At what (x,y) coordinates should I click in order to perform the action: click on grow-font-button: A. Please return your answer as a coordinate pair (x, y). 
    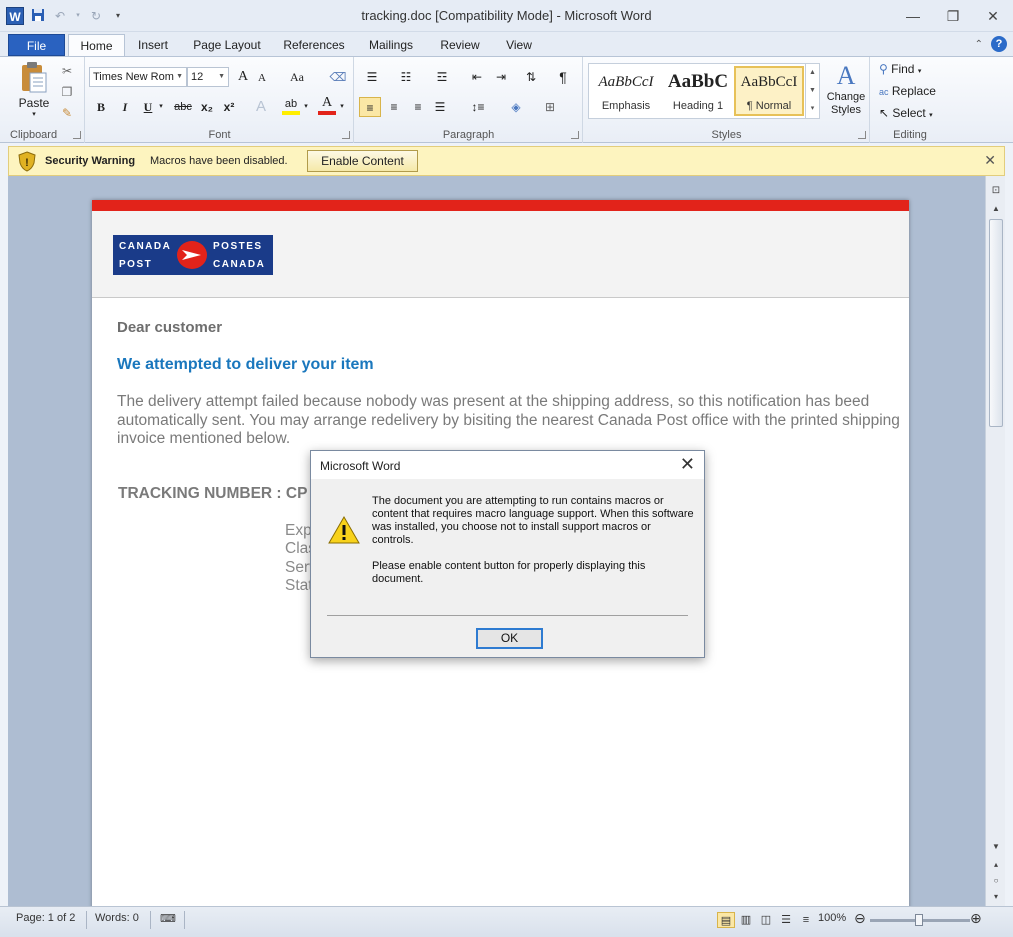
    Looking at the image, I should click on (243, 77).